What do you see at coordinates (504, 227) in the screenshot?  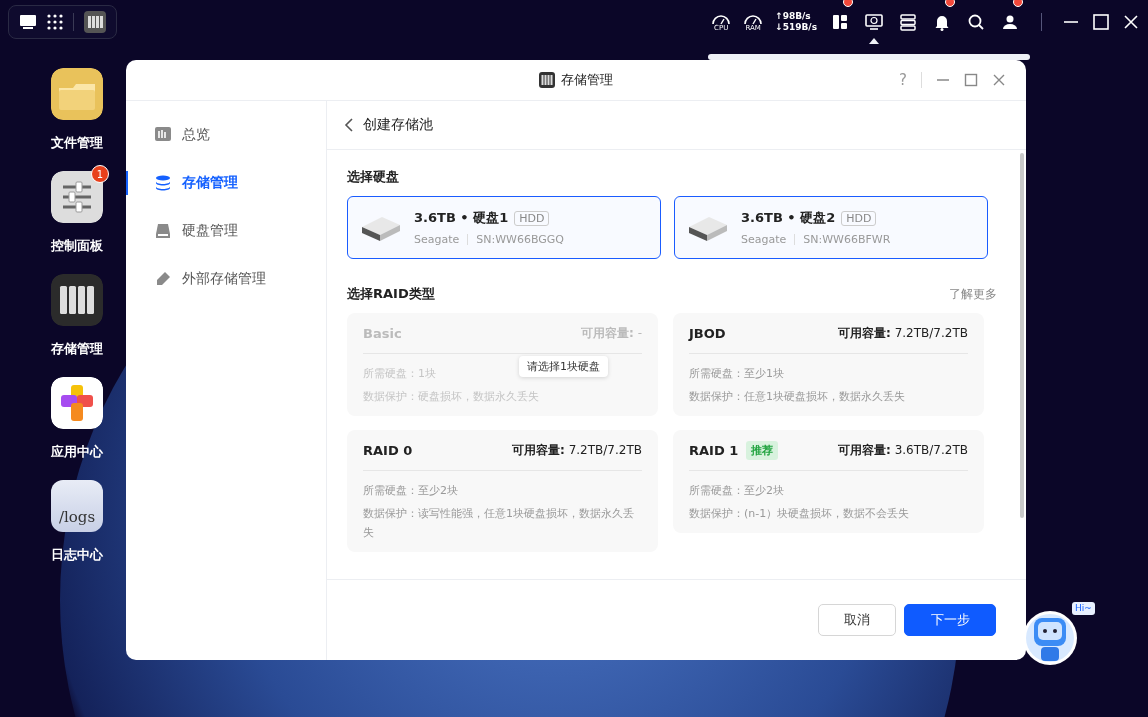 I see `disk-card: 3.6TB • 硬盘1 HDD Seagate SN:WW66BGGQ` at bounding box center [504, 227].